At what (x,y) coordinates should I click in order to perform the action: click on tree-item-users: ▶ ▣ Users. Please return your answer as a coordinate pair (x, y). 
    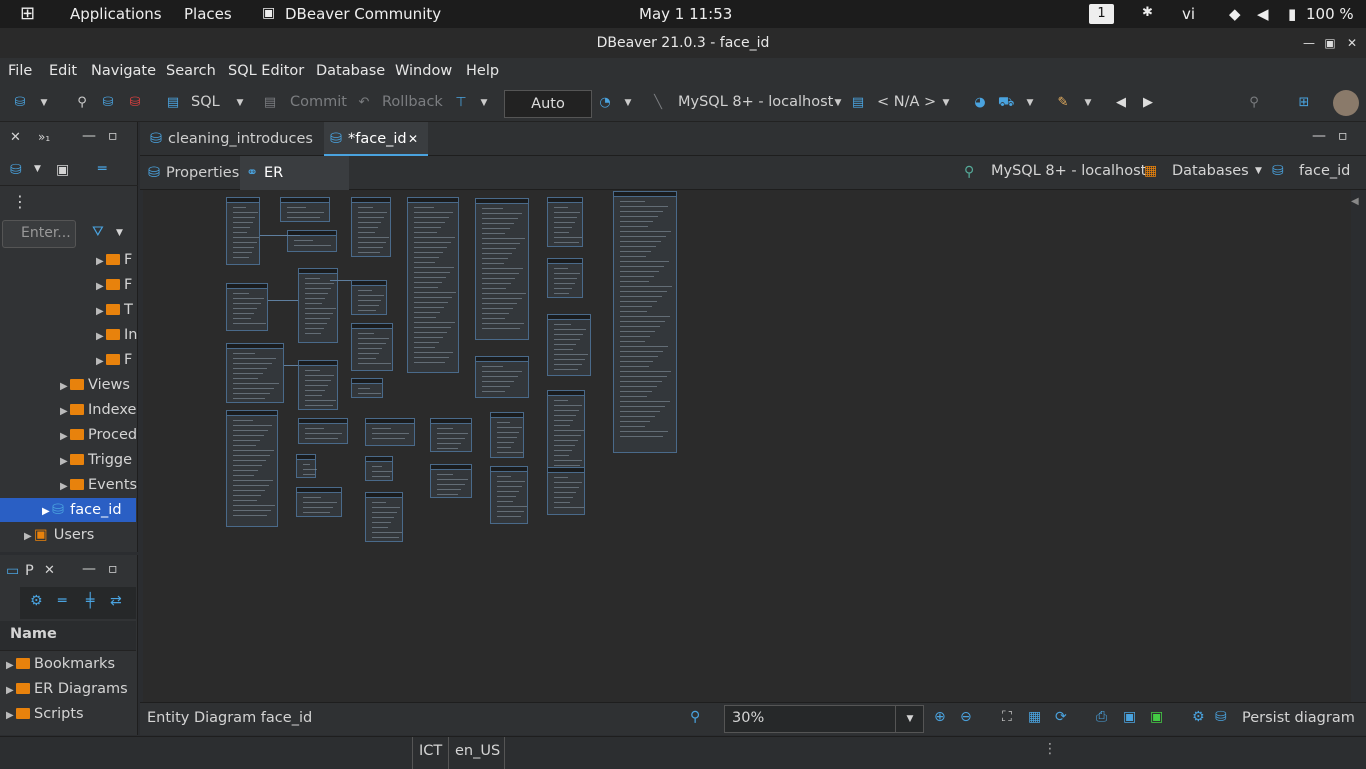
    Looking at the image, I should click on (59, 535).